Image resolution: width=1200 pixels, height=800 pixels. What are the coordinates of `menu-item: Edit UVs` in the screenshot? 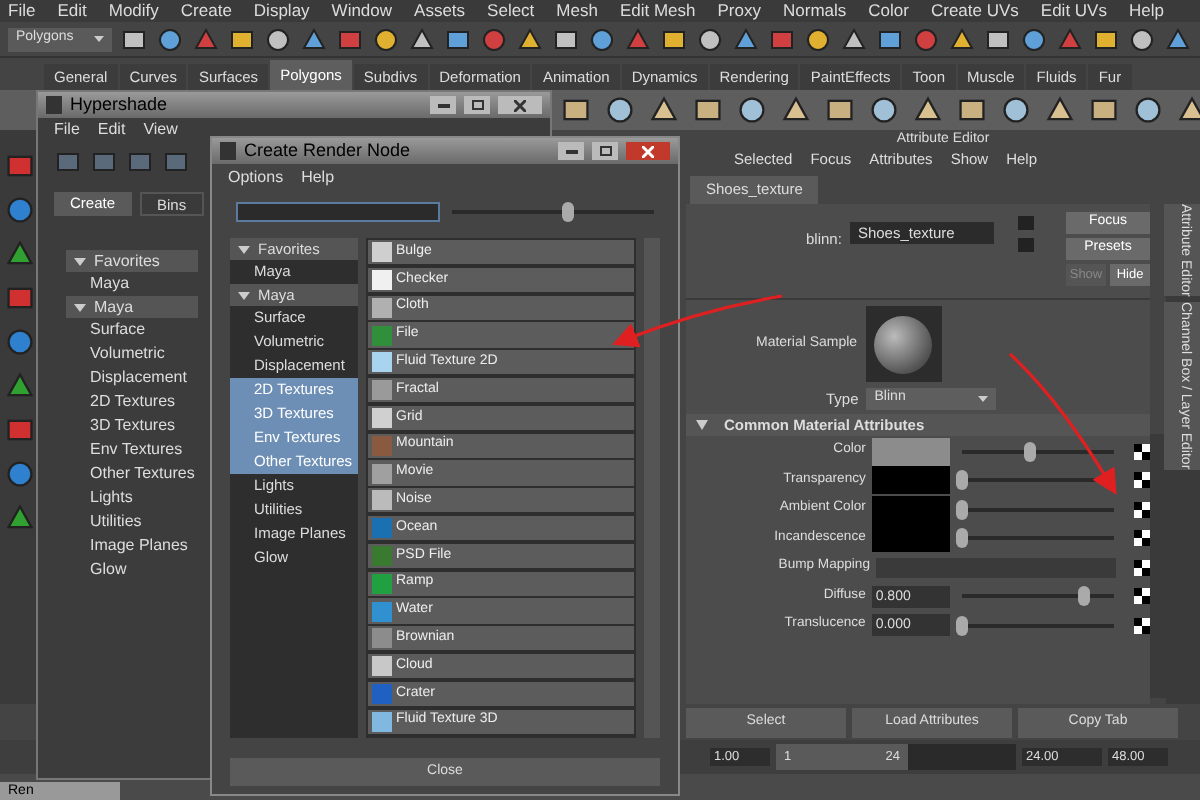 It's located at (1073, 12).